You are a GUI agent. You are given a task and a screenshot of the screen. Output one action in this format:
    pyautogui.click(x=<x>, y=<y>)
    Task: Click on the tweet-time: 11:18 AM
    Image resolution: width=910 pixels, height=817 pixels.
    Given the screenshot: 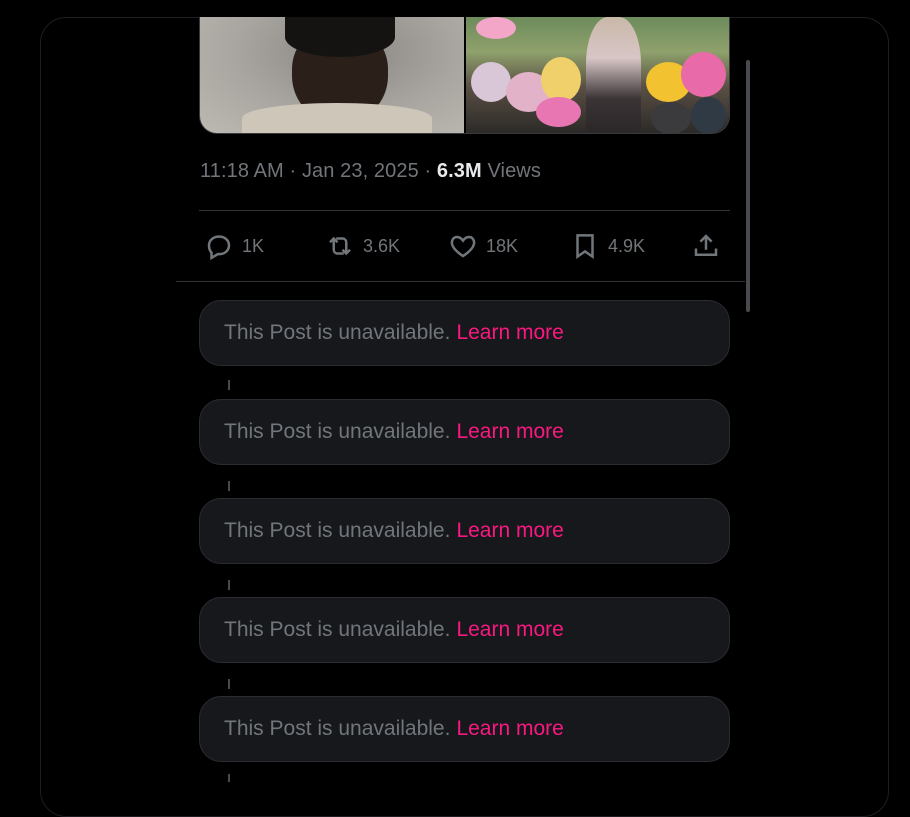 What is the action you would take?
    pyautogui.click(x=242, y=171)
    